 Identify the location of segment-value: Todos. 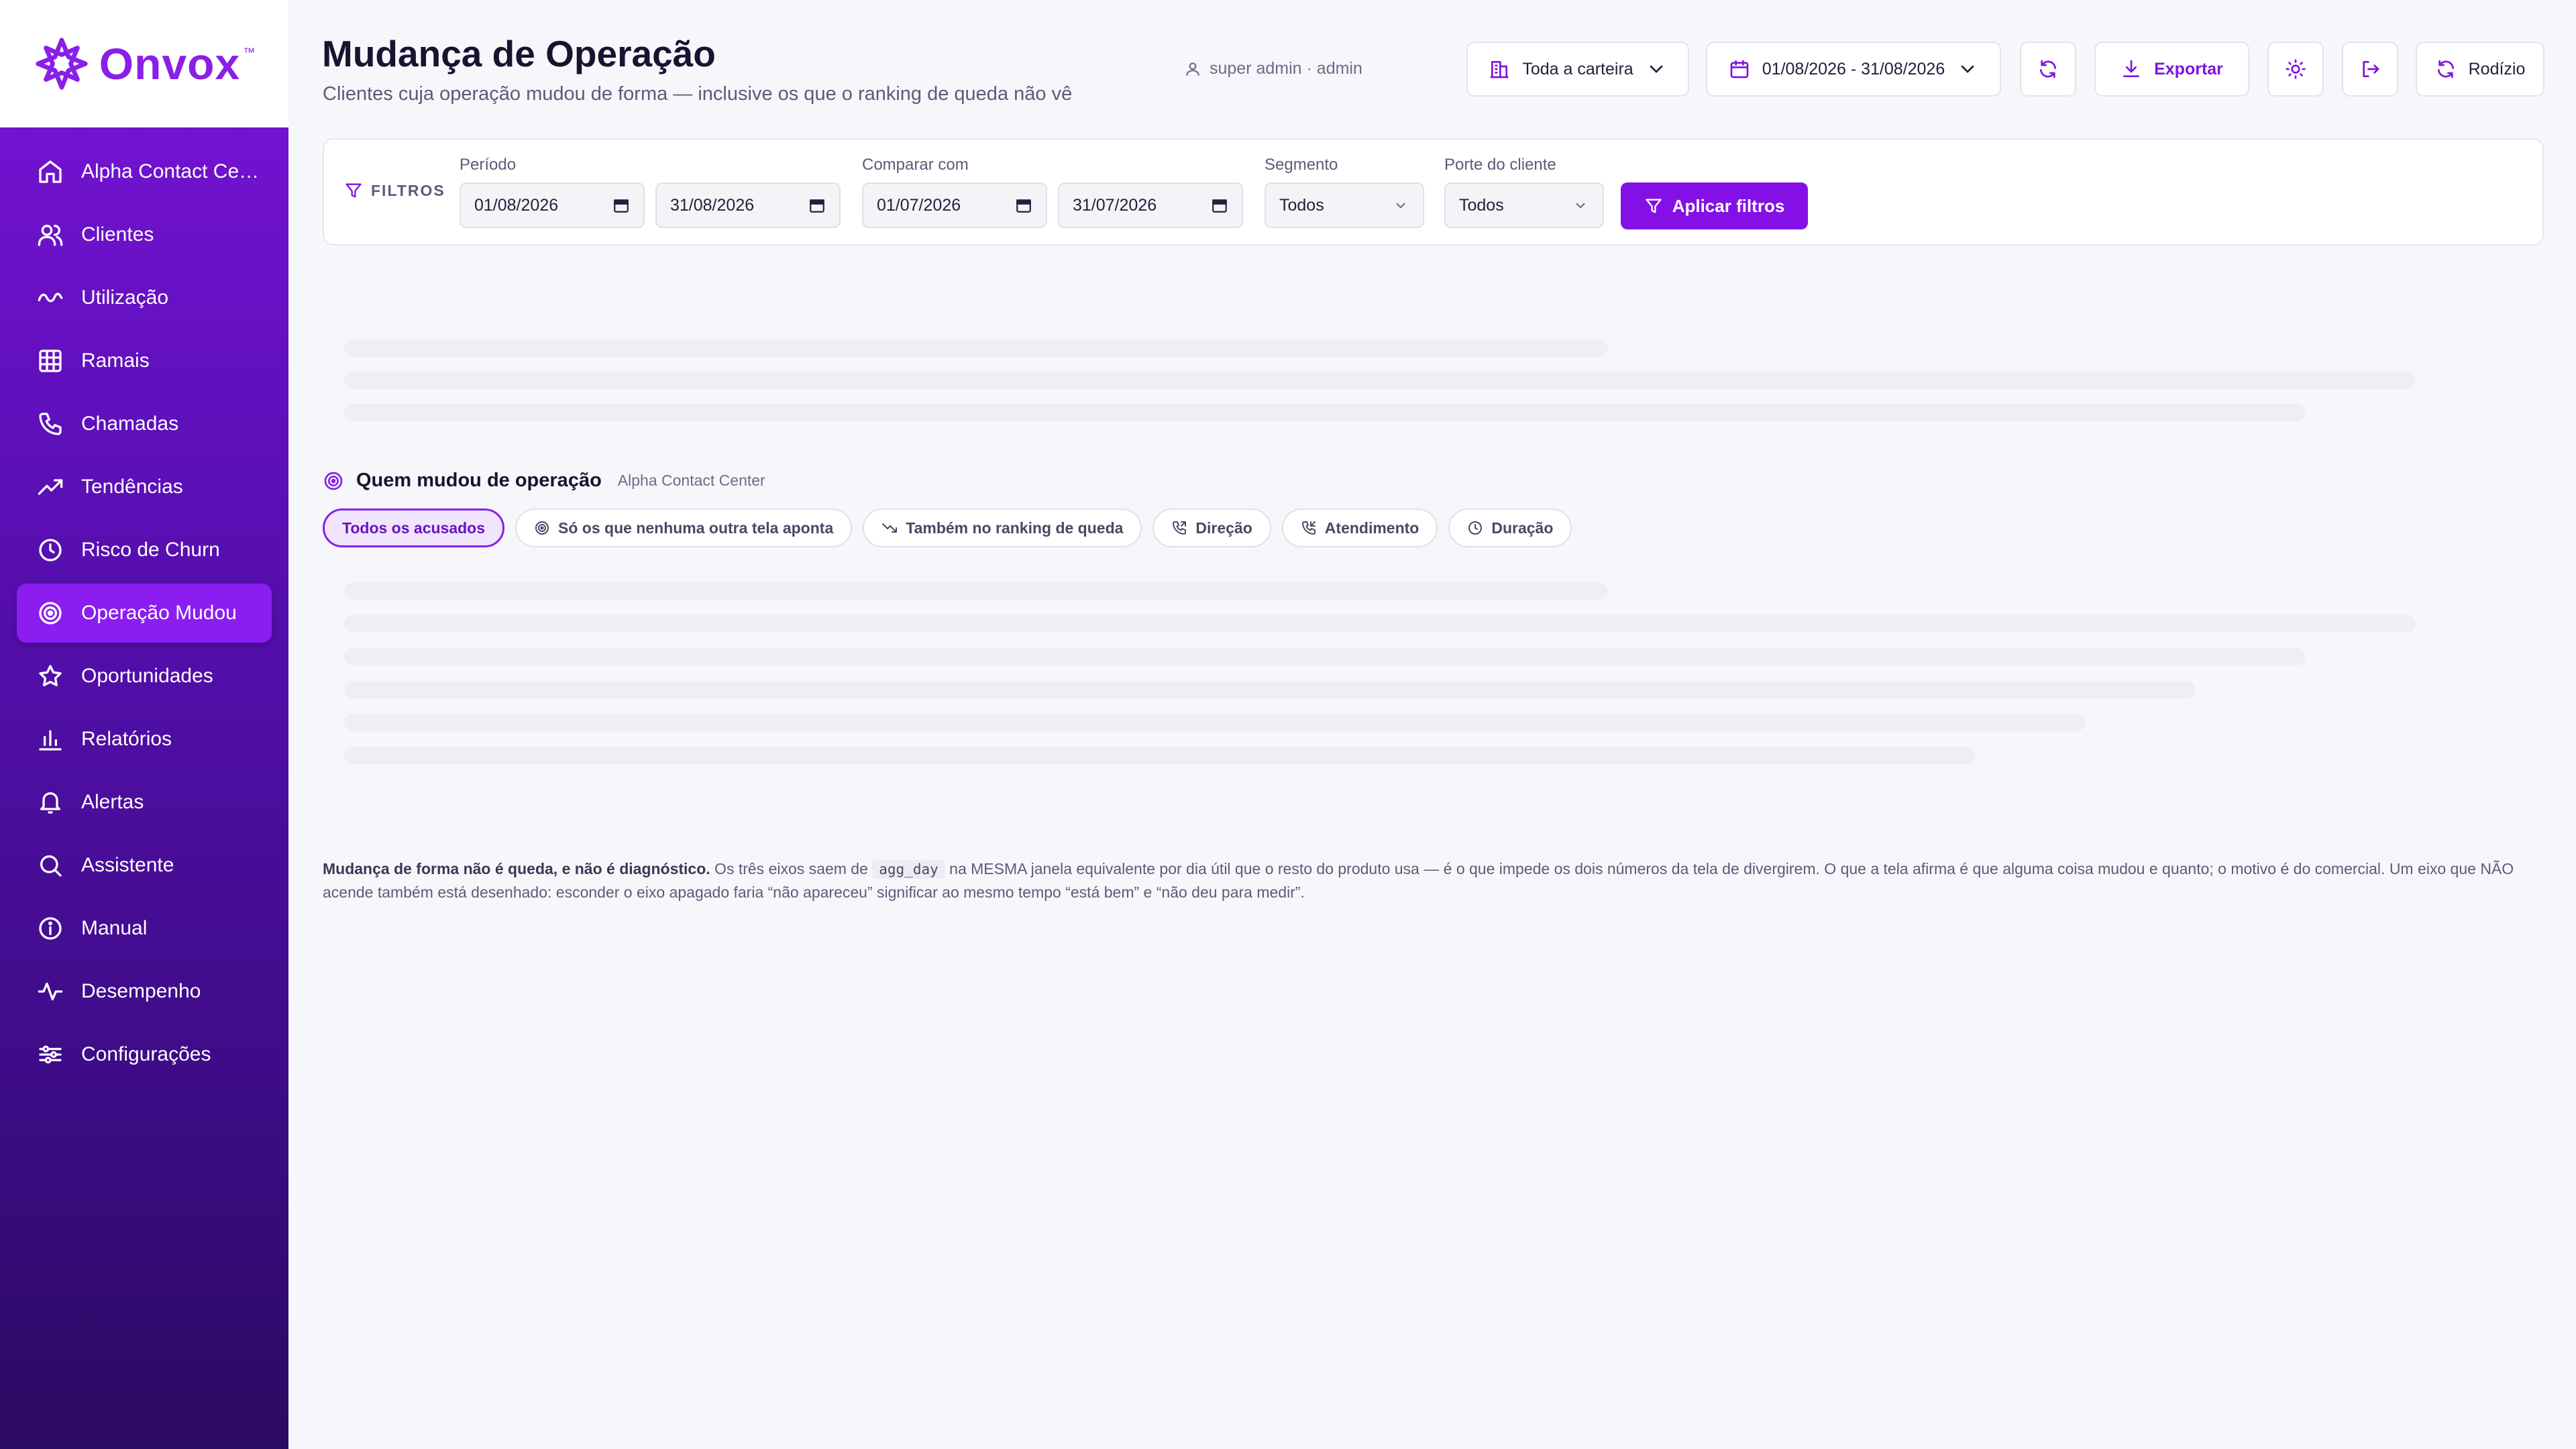
(1301, 205).